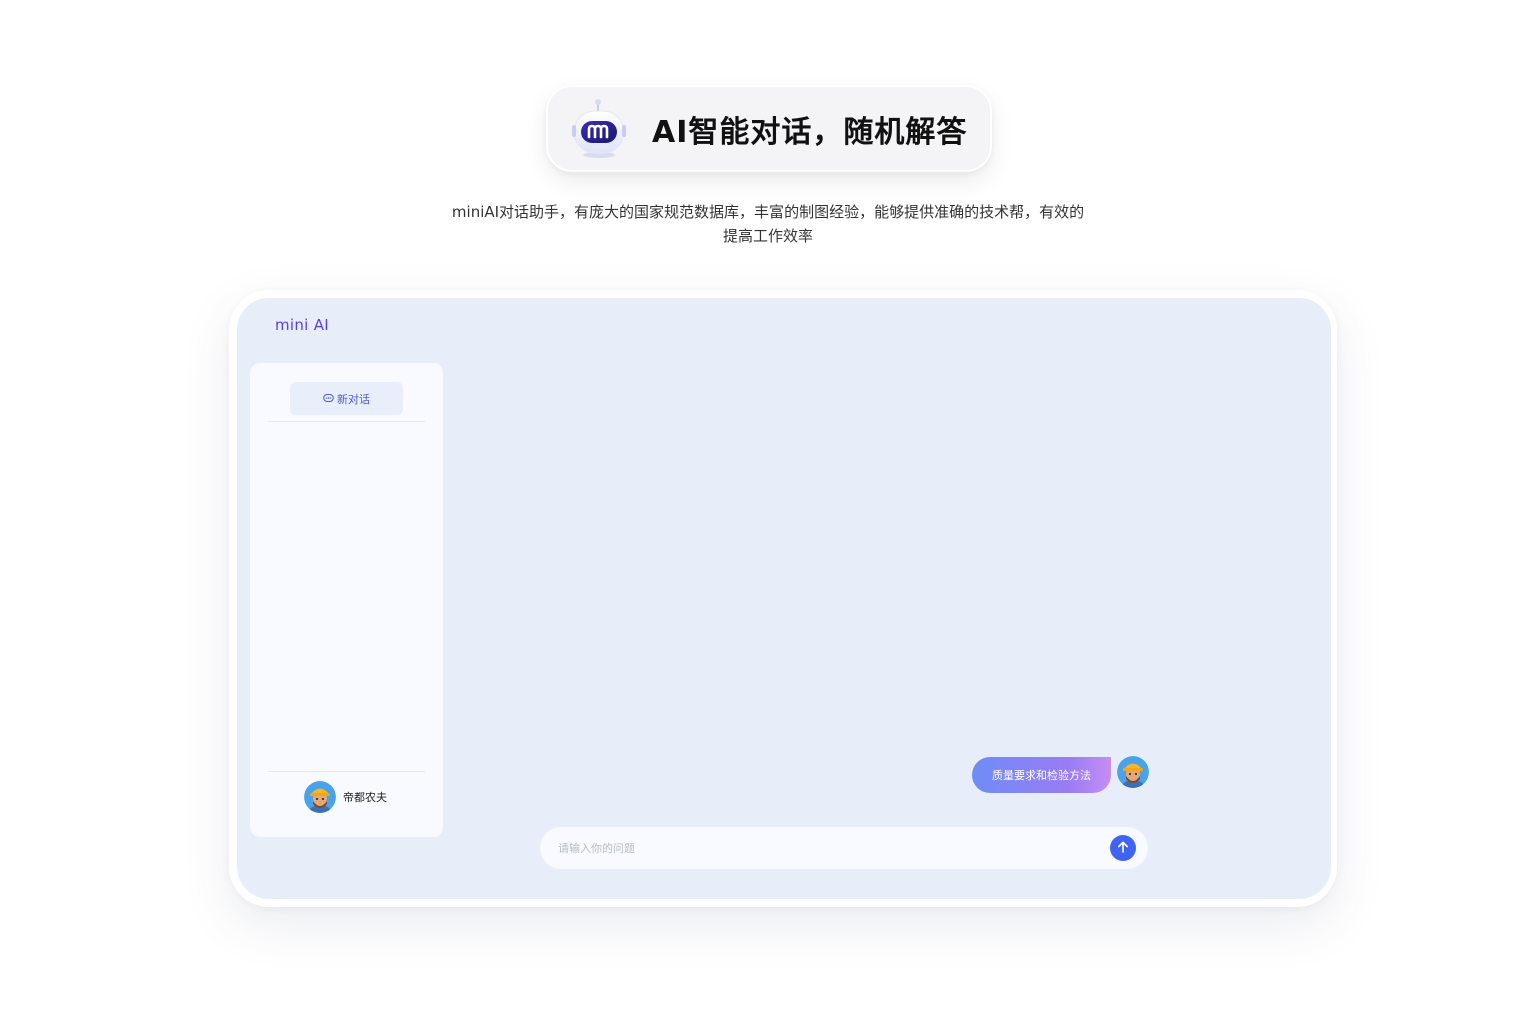 The height and width of the screenshot is (1009, 1536). What do you see at coordinates (320, 797) in the screenshot?
I see `avatar` at bounding box center [320, 797].